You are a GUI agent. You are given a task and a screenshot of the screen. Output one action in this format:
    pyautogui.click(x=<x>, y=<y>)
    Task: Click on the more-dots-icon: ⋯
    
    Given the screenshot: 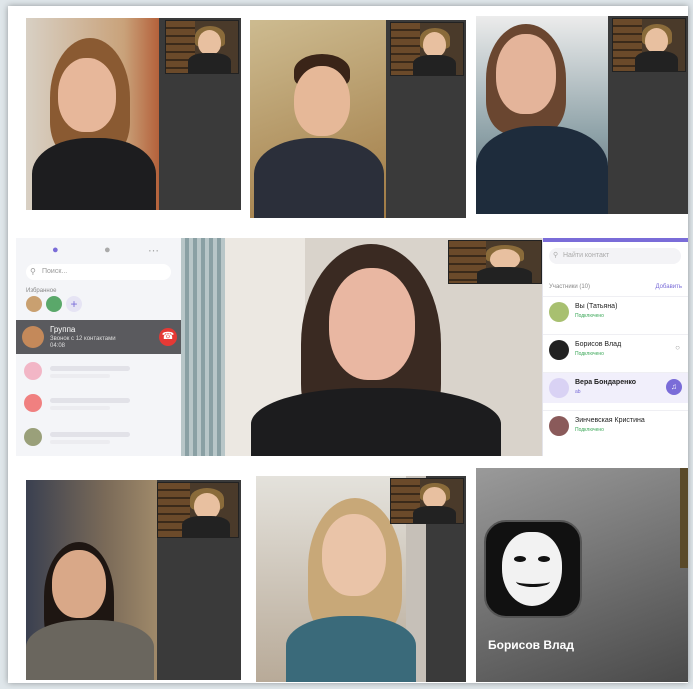 What is the action you would take?
    pyautogui.click(x=153, y=250)
    